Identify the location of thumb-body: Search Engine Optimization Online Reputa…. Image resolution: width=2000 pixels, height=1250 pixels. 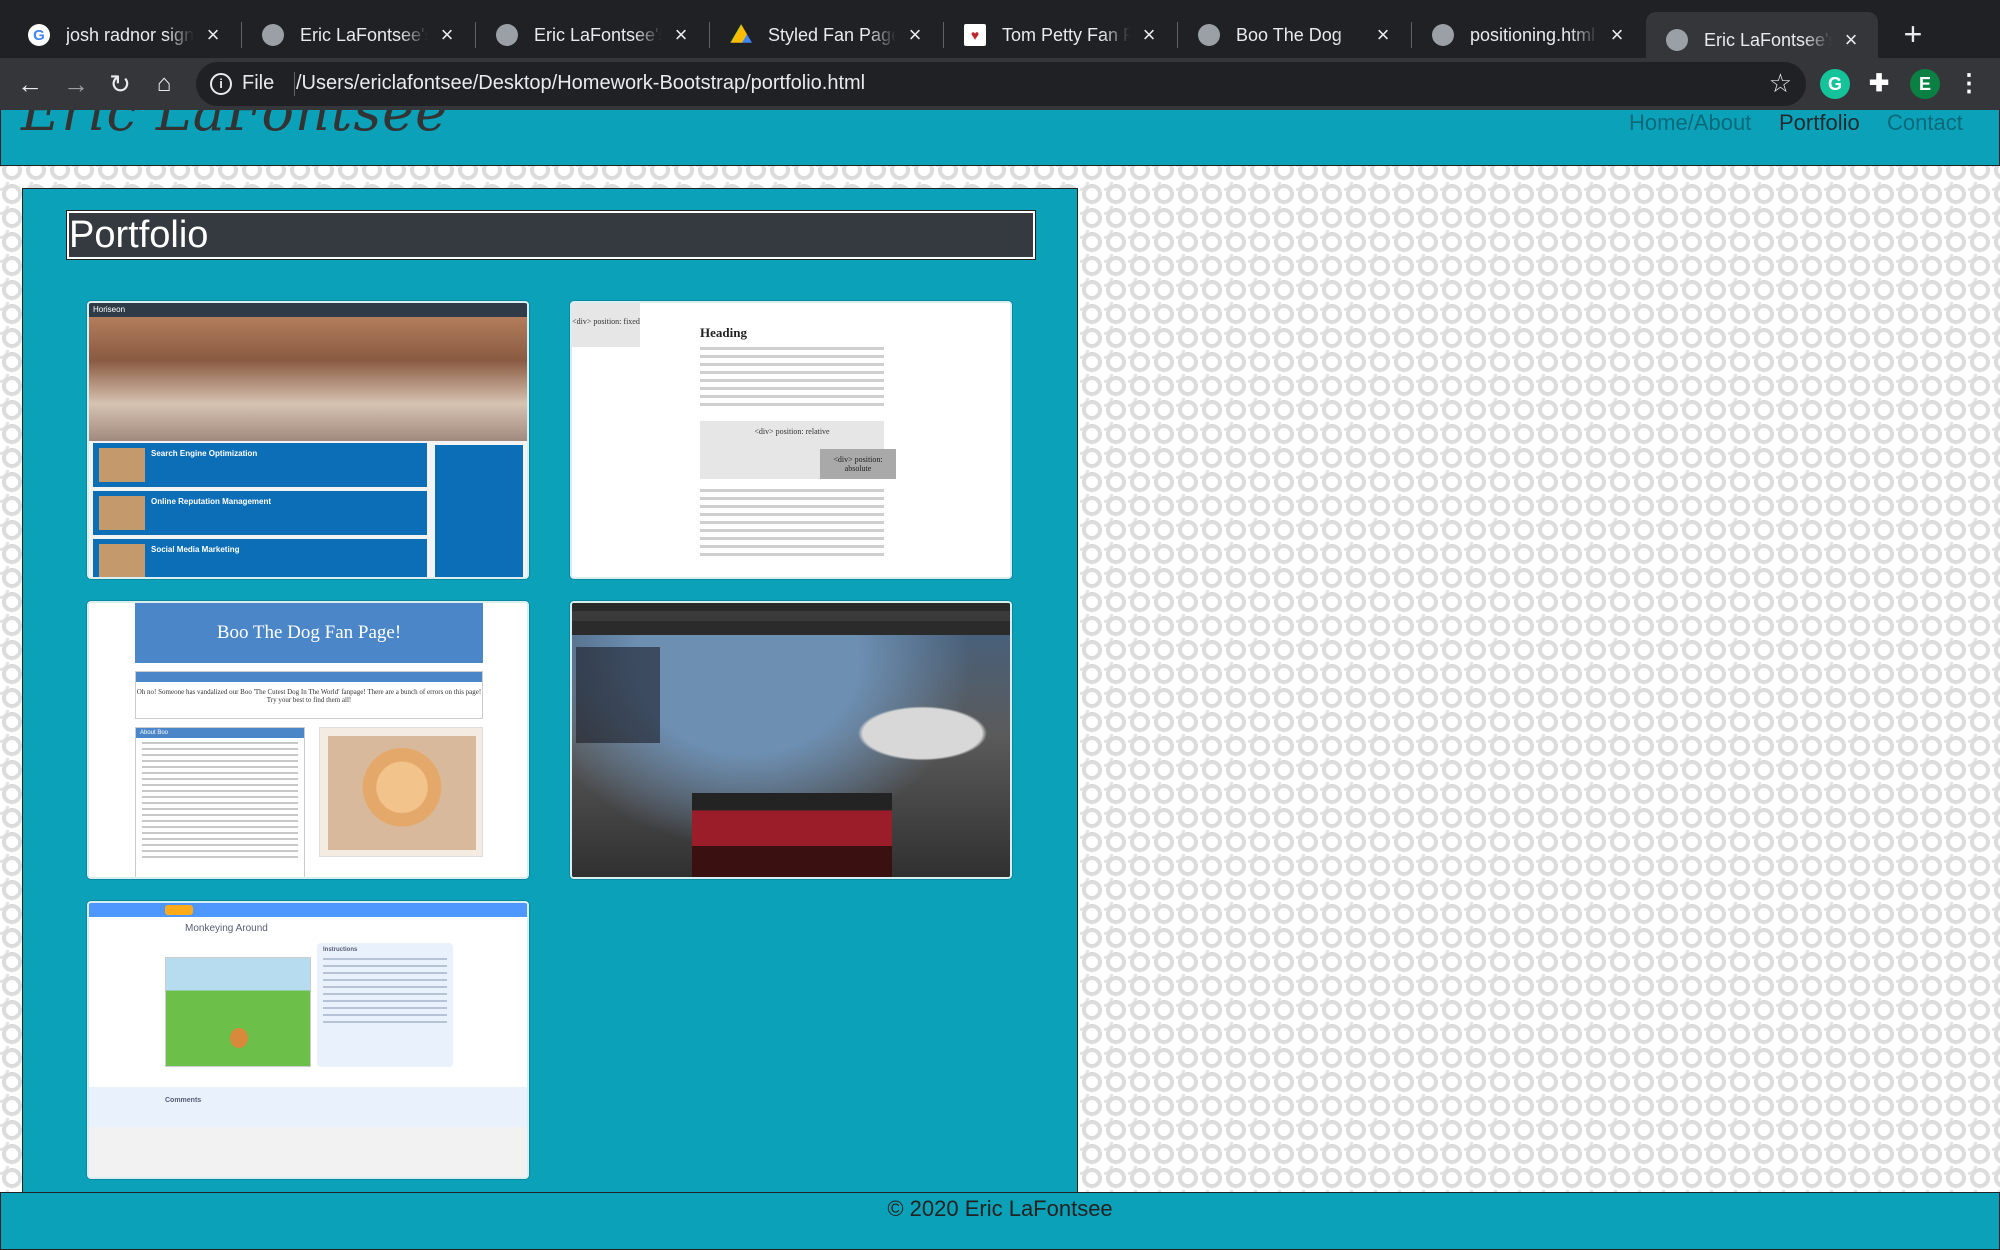
(308, 509).